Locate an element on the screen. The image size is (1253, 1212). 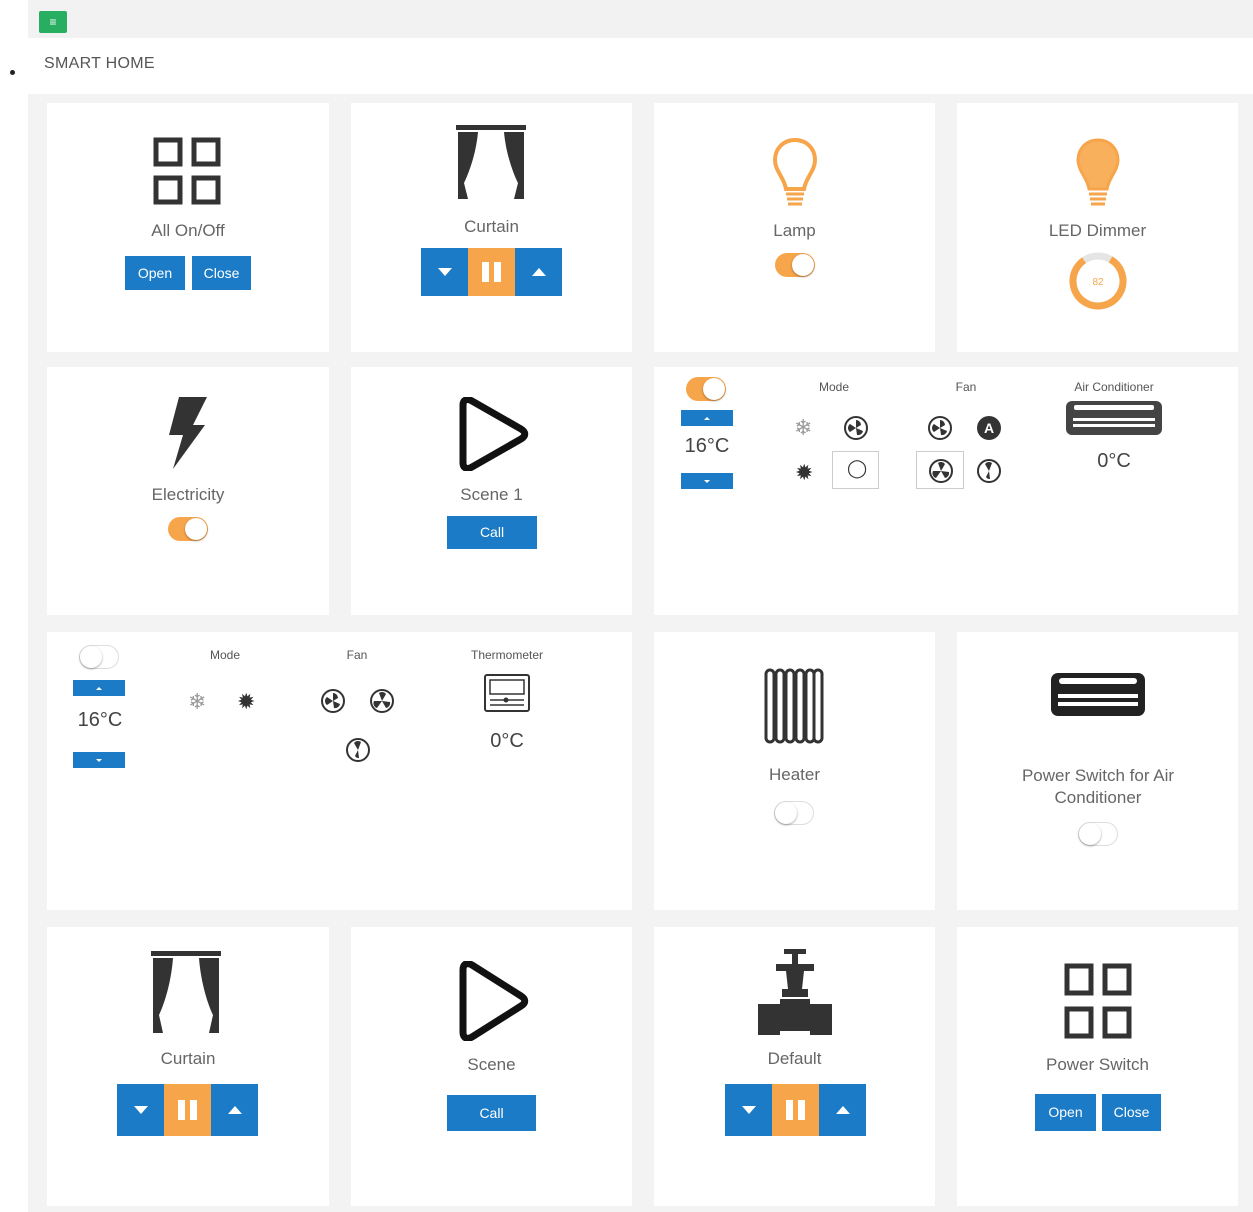
tile-label: Lamp is located at coordinates (794, 230).